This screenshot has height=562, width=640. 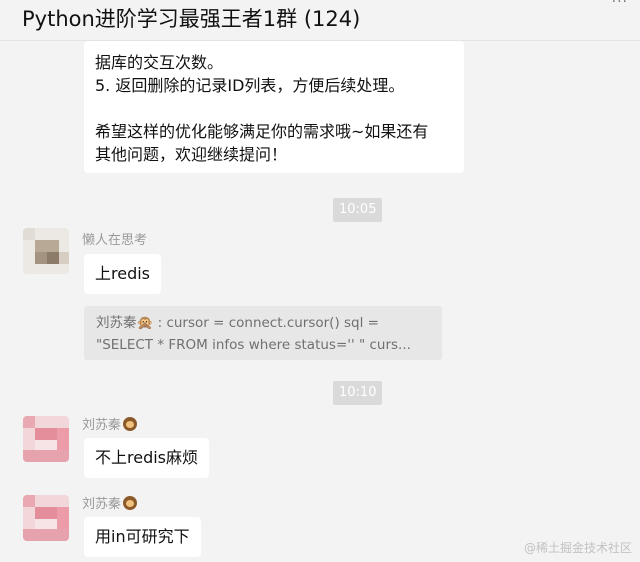 I want to click on timestamp: 10:10, so click(x=358, y=393).